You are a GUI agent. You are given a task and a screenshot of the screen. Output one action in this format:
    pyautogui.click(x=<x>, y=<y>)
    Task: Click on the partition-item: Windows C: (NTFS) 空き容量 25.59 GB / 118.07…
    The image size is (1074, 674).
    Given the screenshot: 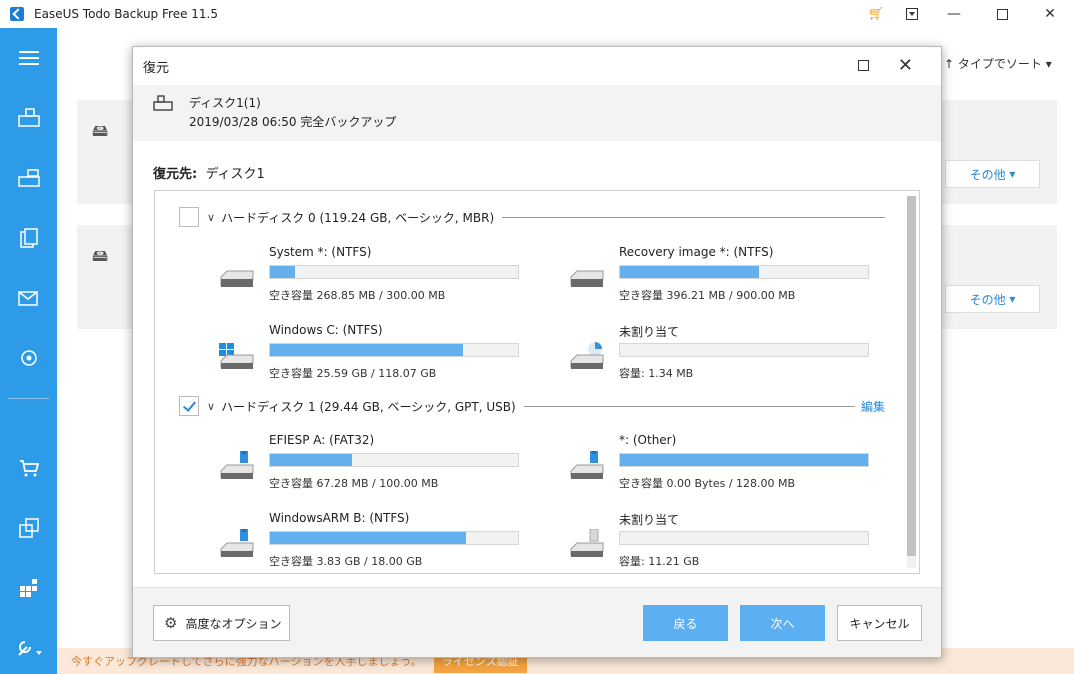 What is the action you would take?
    pyautogui.click(x=377, y=353)
    